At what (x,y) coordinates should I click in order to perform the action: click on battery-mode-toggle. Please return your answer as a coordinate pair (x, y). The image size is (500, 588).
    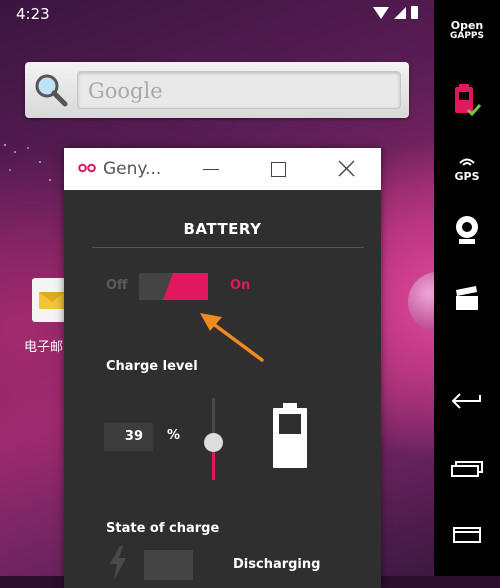
    Looking at the image, I should click on (173, 286).